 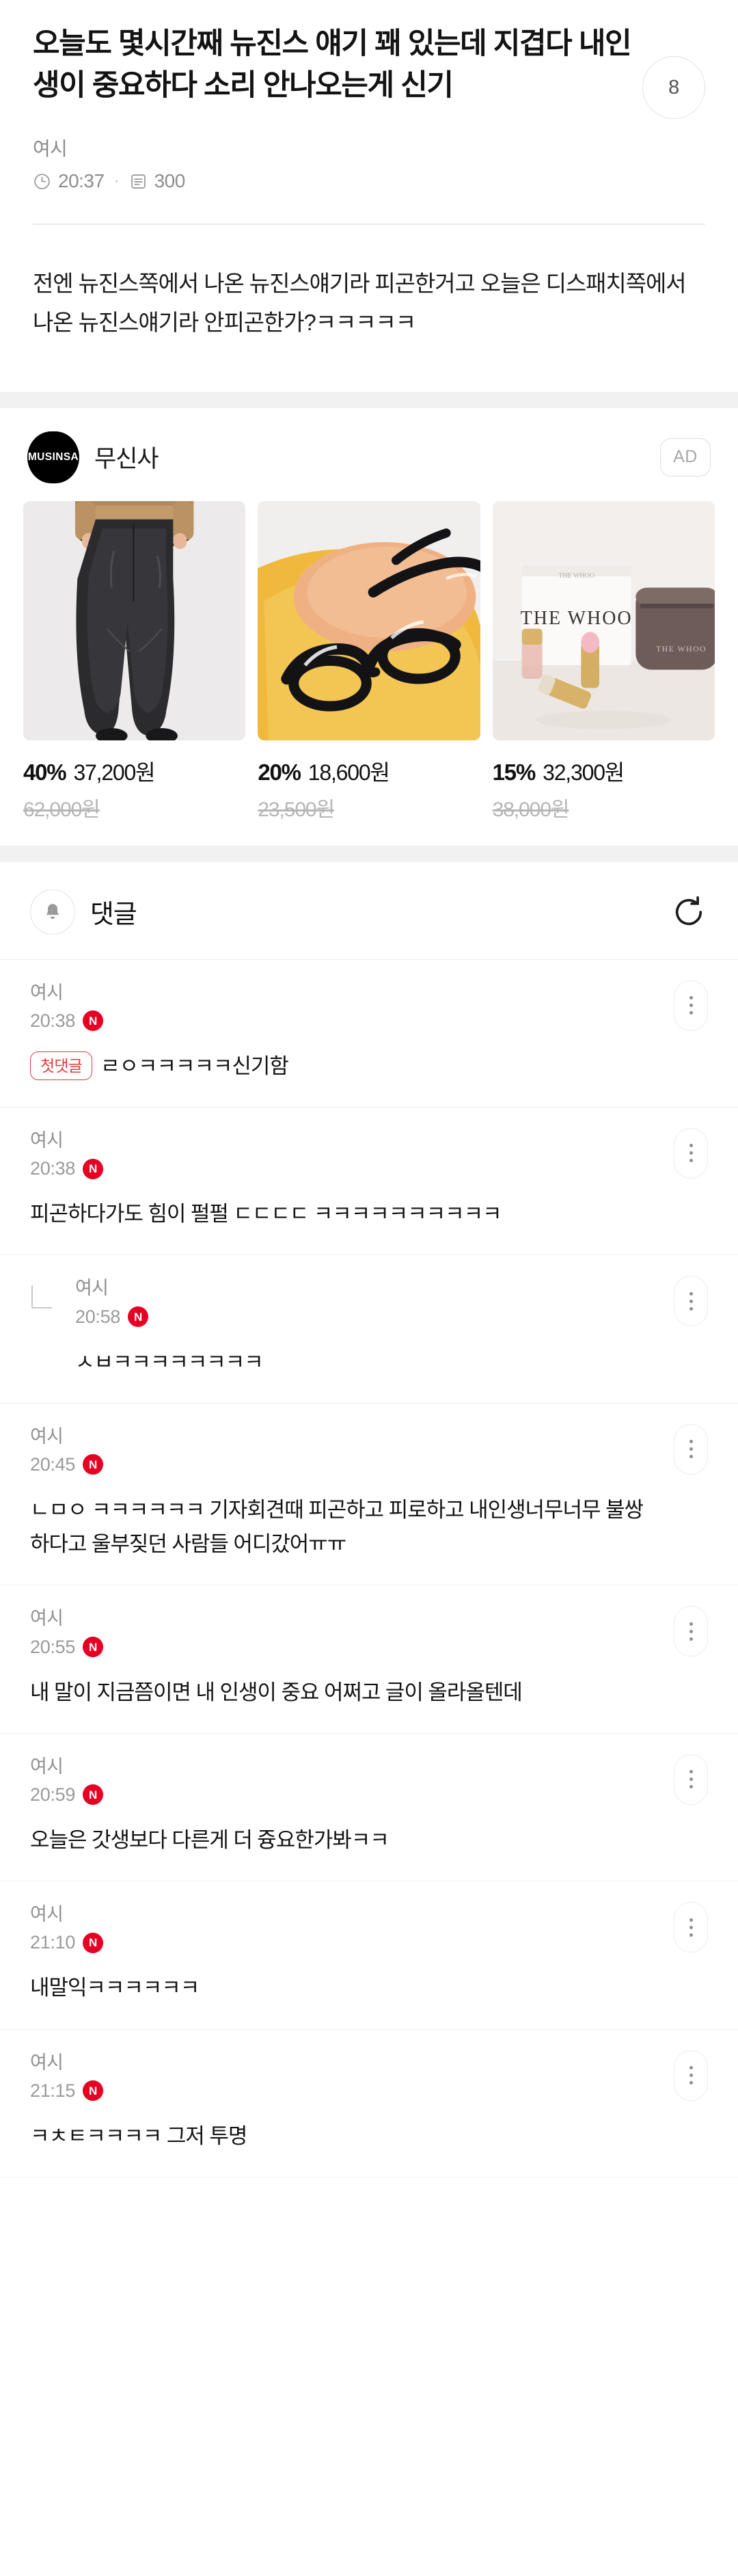 I want to click on section-spacer-top, so click(x=369, y=399).